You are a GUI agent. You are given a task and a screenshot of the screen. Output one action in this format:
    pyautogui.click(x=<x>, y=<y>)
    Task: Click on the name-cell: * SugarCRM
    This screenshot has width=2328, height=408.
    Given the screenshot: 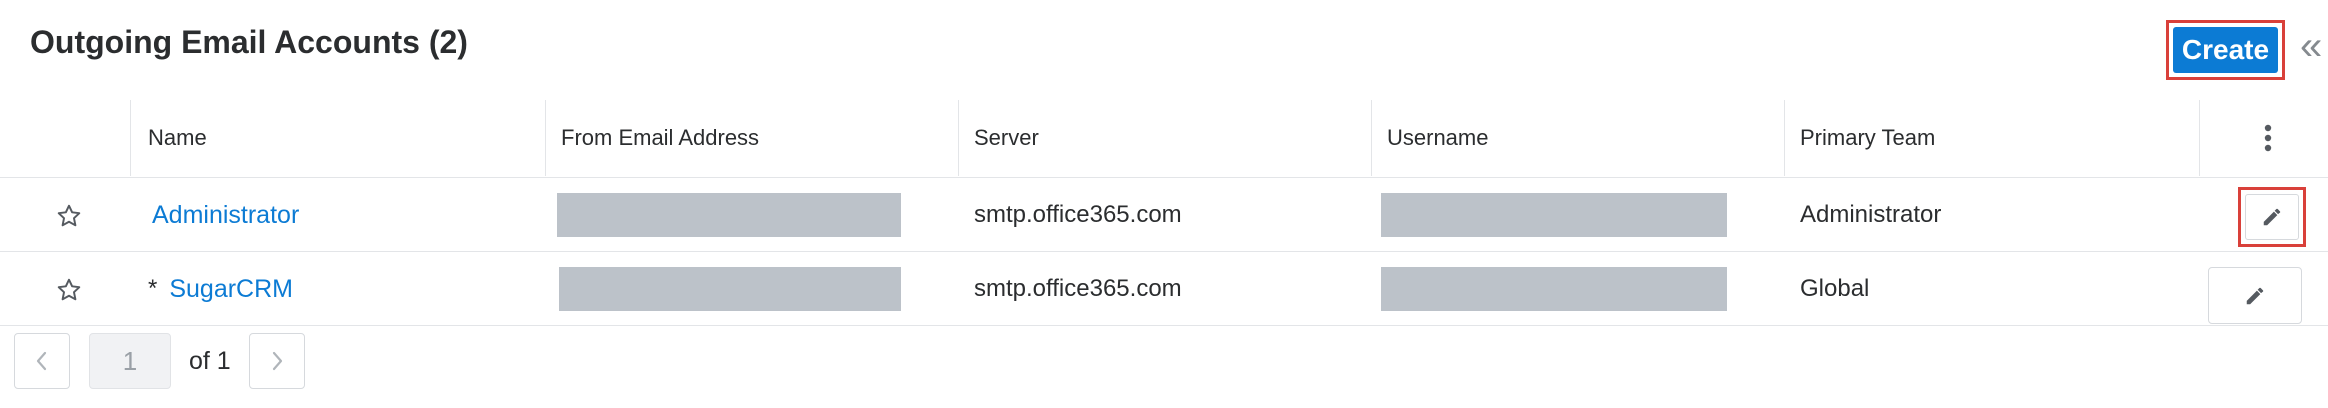 What is the action you would take?
    pyautogui.click(x=220, y=289)
    